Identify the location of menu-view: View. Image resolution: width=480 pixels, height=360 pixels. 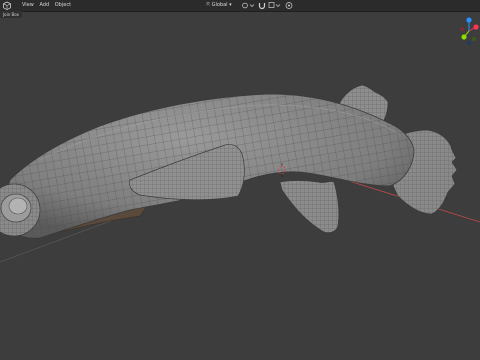
(28, 5).